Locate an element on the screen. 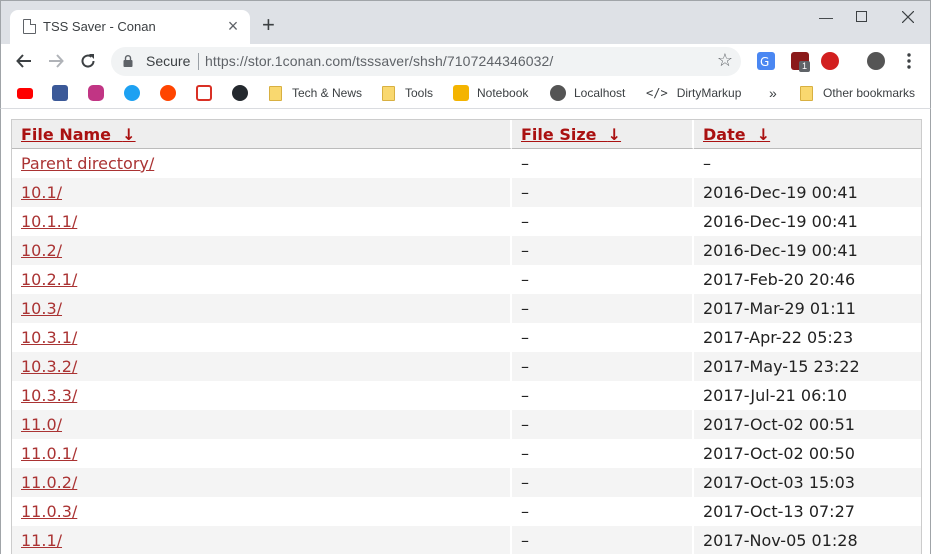 The image size is (931, 554). profile-avatar is located at coordinates (876, 61).